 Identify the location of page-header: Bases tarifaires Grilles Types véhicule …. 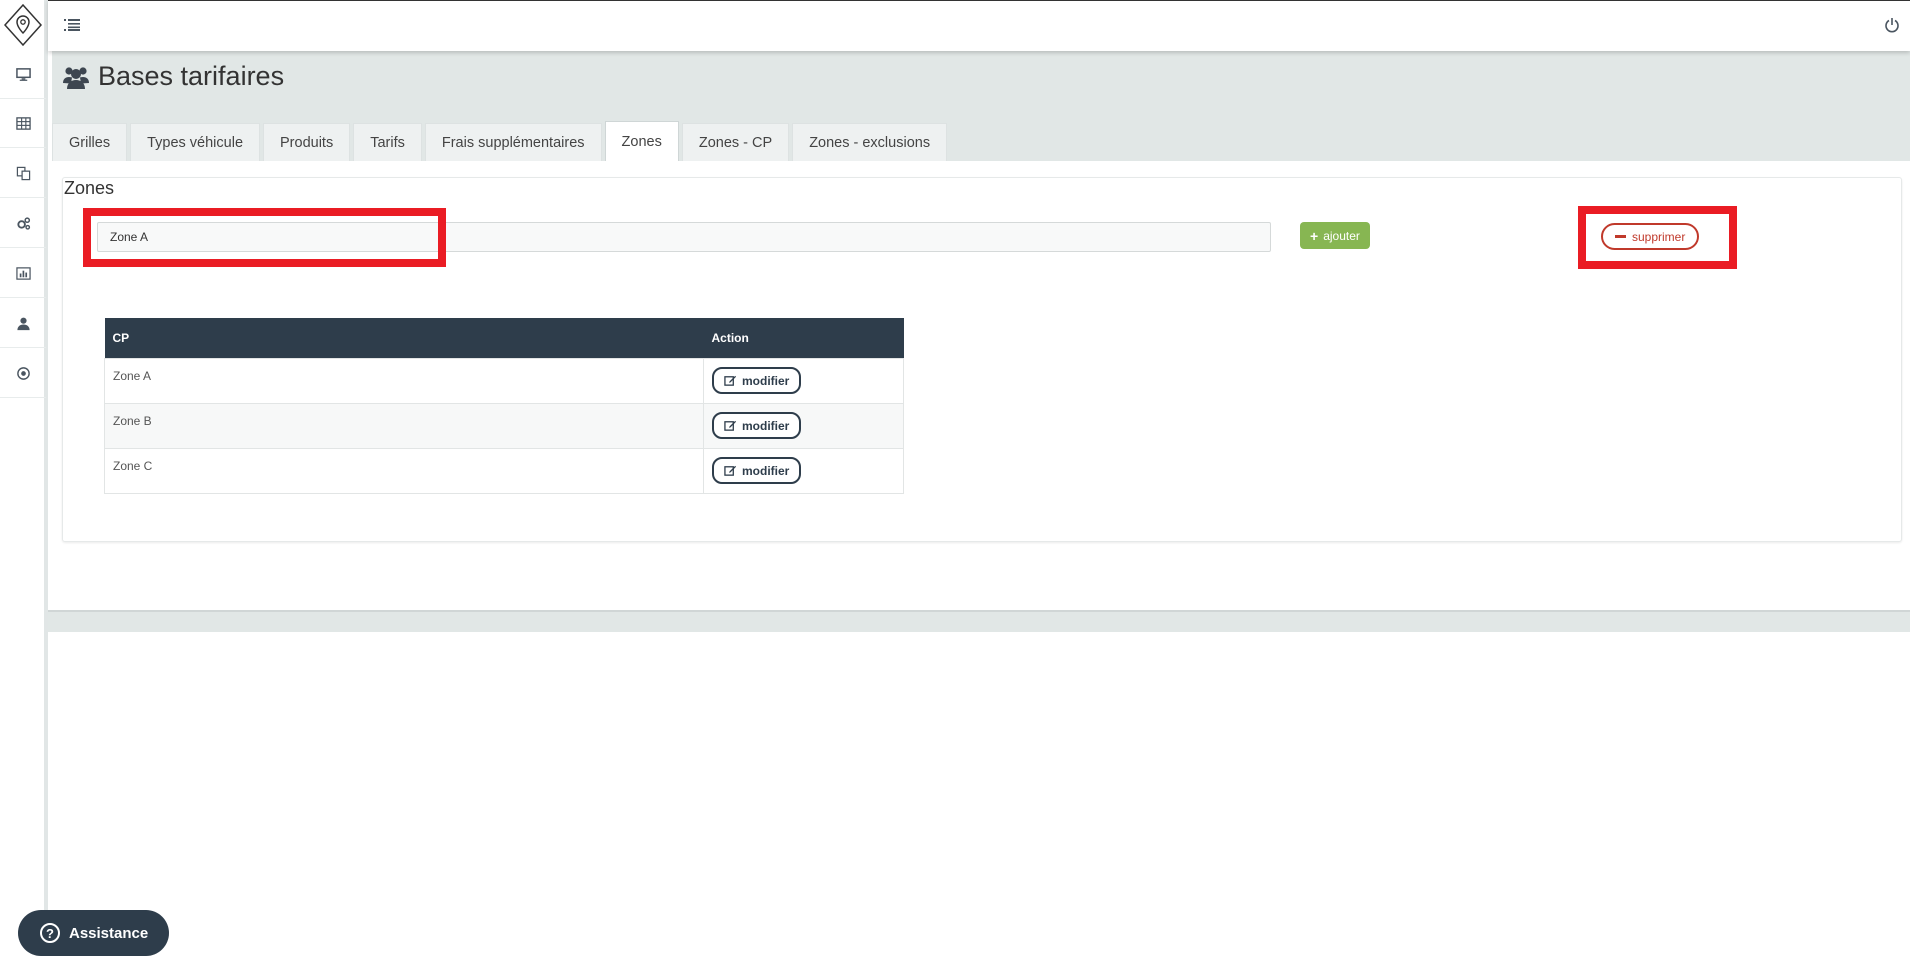
(981, 106).